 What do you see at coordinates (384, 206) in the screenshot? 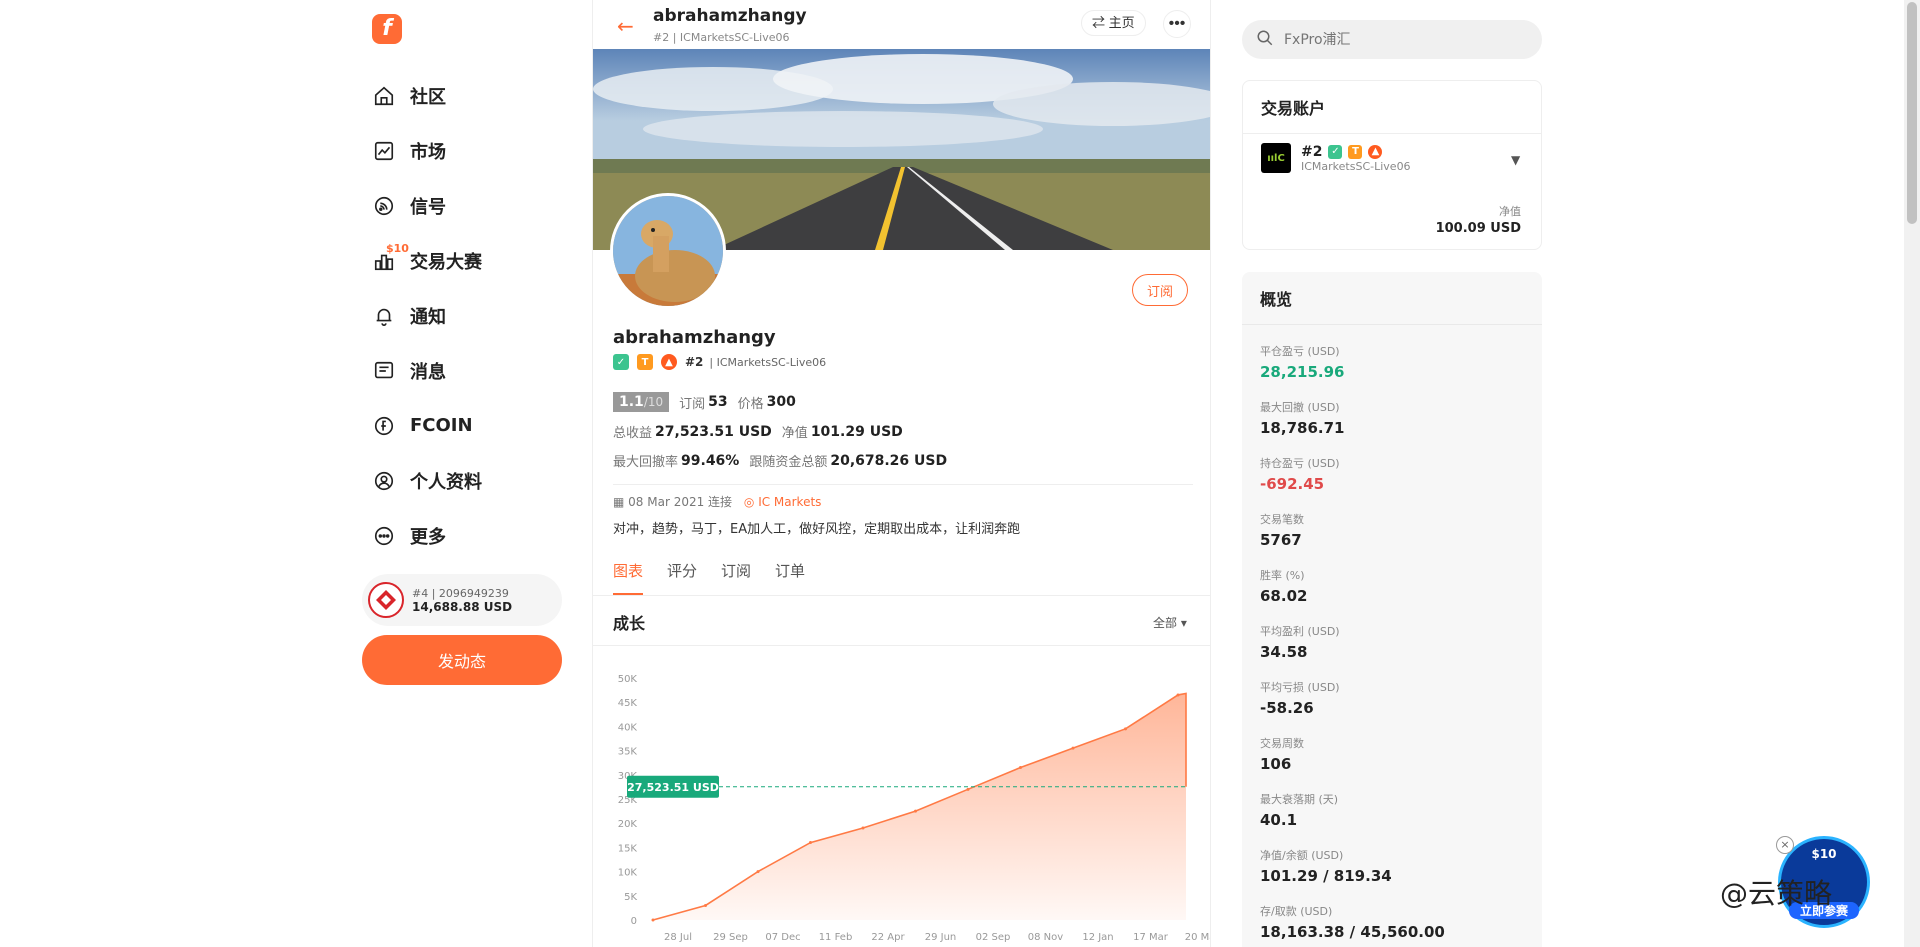
I see `signal-icon` at bounding box center [384, 206].